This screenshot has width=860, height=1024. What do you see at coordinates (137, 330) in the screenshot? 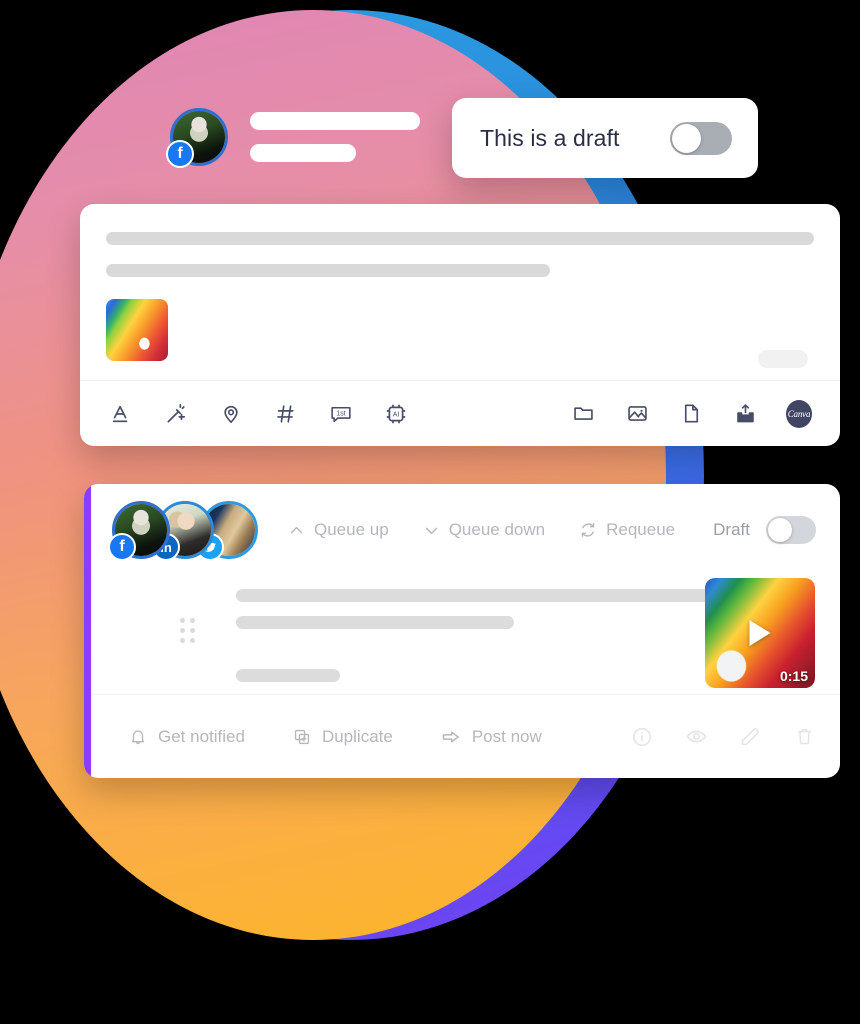
I see `attached-image-thumbnail` at bounding box center [137, 330].